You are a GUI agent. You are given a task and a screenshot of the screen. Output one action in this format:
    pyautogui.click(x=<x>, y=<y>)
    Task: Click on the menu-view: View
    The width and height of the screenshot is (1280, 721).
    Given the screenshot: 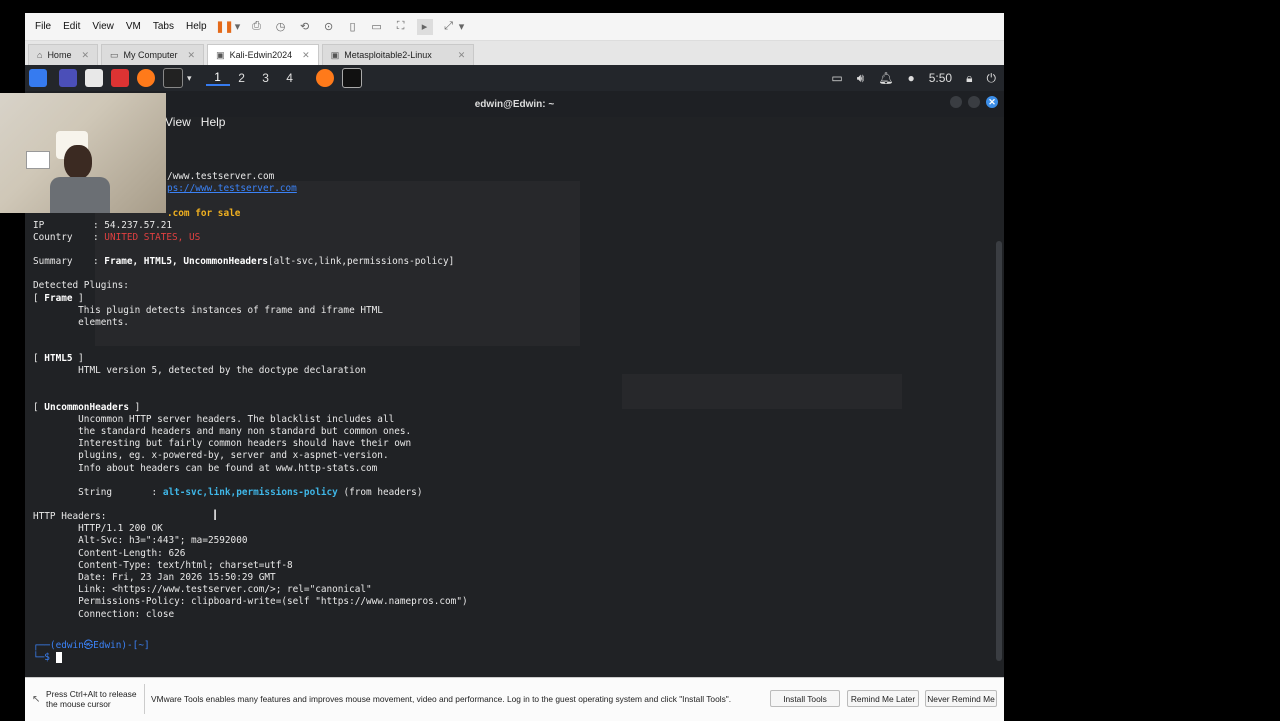 What is the action you would take?
    pyautogui.click(x=103, y=26)
    